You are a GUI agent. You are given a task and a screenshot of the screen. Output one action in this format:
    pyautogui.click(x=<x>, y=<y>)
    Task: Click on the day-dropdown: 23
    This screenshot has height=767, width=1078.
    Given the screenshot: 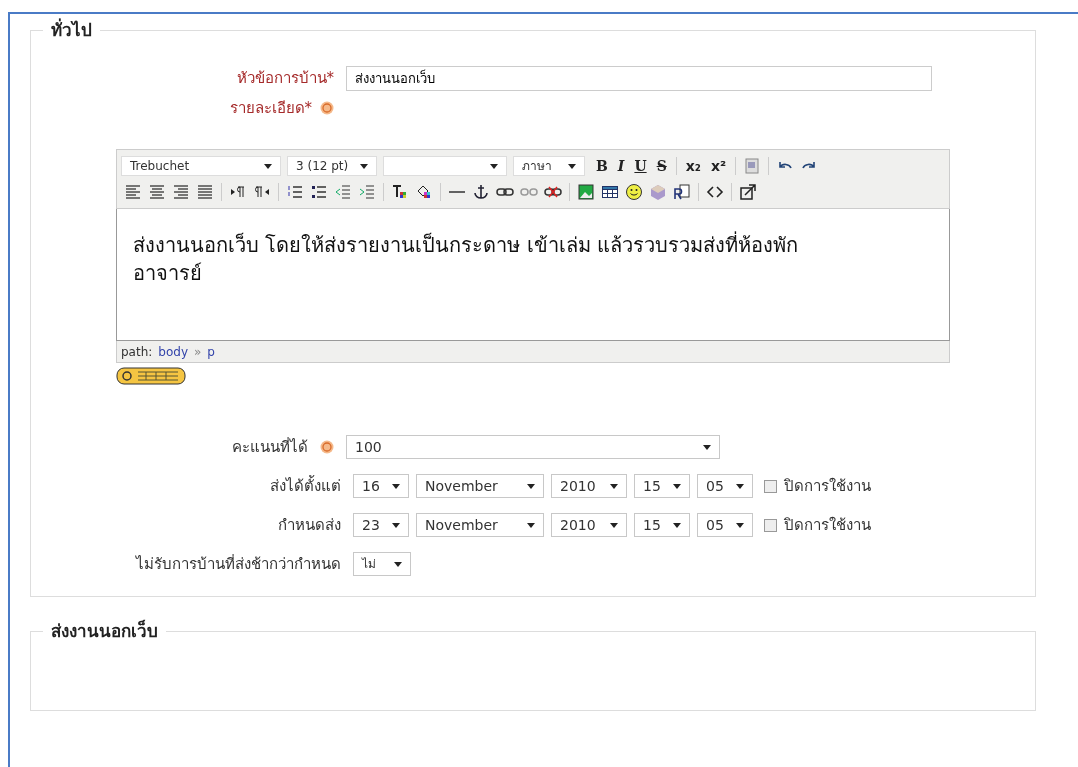 What is the action you would take?
    pyautogui.click(x=381, y=525)
    